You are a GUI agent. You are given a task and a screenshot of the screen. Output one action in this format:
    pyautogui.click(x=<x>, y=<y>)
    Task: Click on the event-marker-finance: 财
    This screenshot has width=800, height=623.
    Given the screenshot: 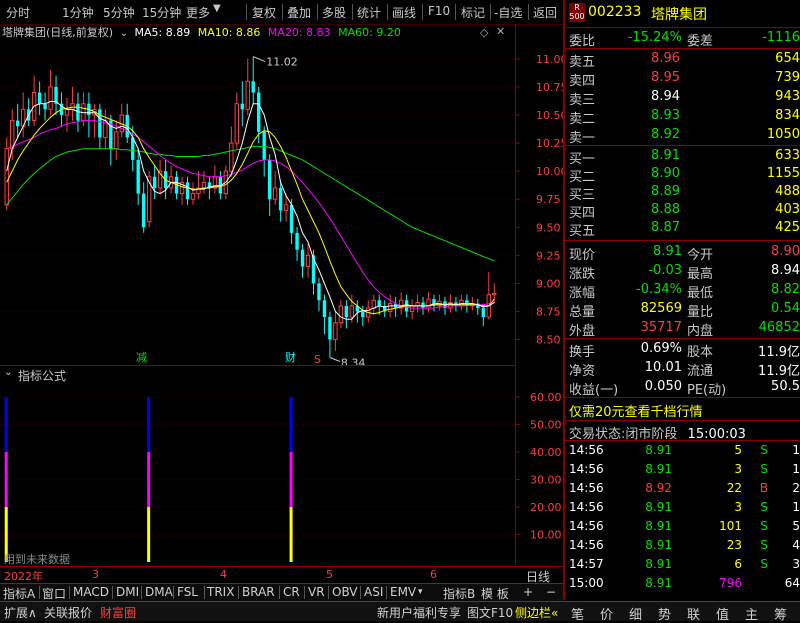 What is the action you would take?
    pyautogui.click(x=290, y=357)
    